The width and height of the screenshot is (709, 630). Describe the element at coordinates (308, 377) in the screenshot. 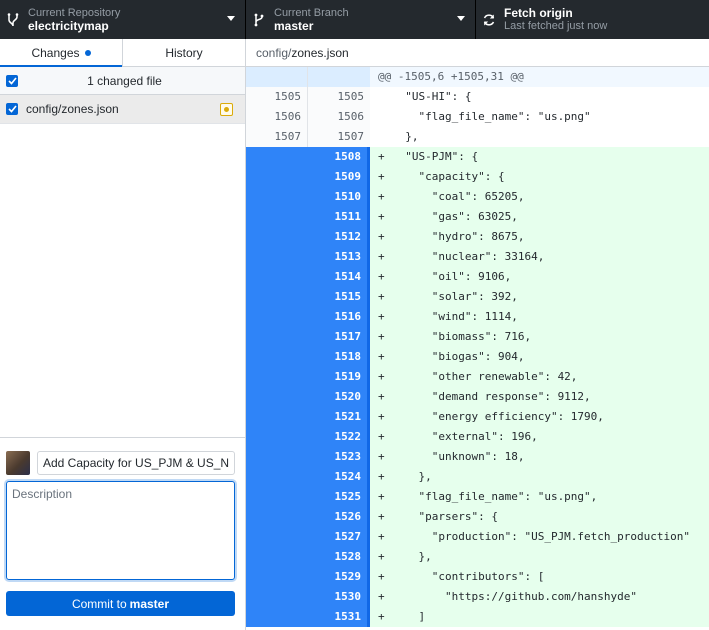

I see `new-line-number: 1519` at that location.